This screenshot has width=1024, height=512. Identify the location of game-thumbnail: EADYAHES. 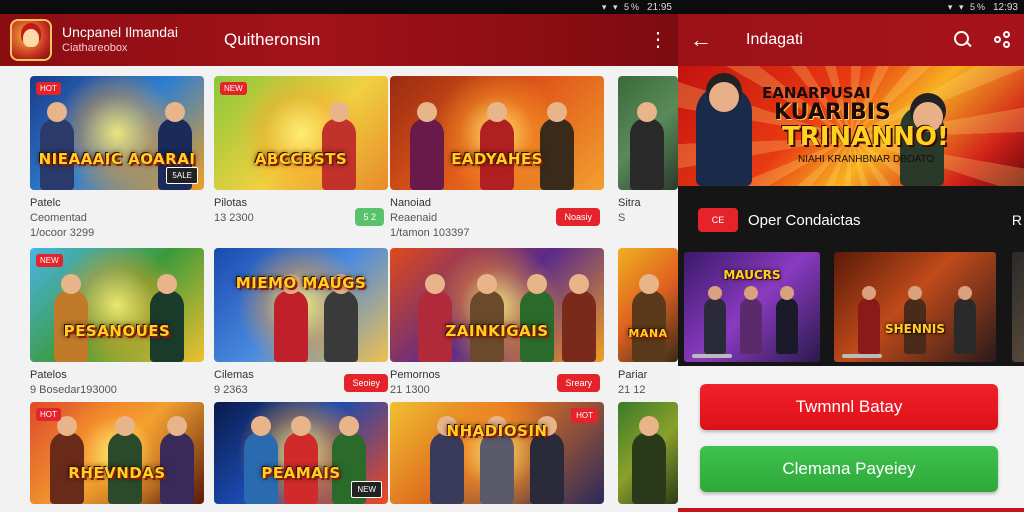
(497, 133).